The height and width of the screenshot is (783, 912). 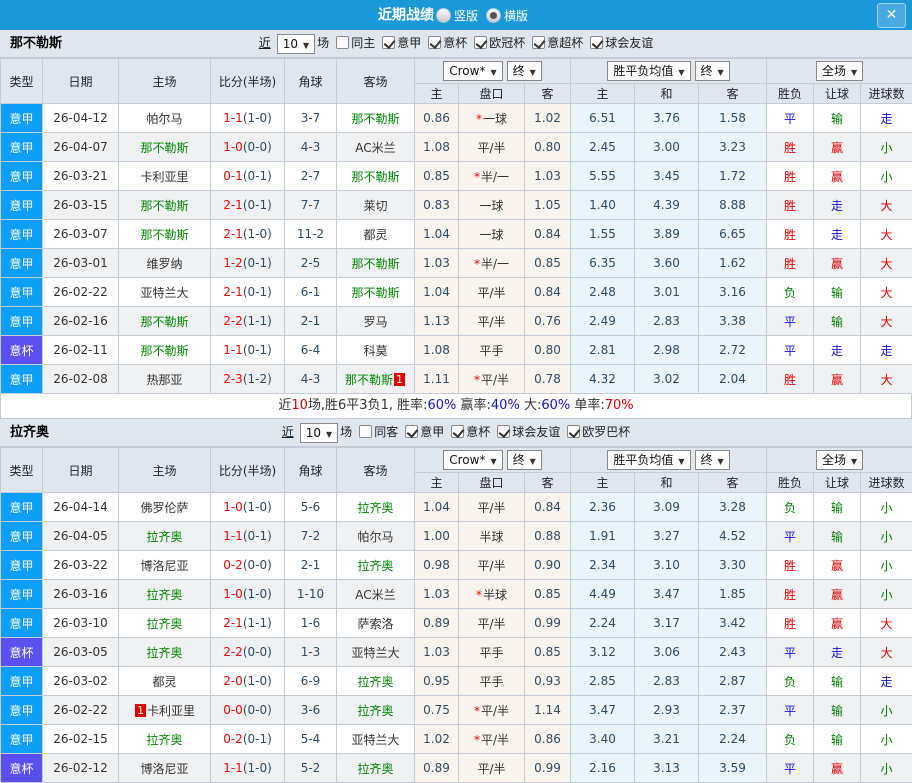 What do you see at coordinates (375, 653) in the screenshot?
I see `away-team-name: 亚特兰大` at bounding box center [375, 653].